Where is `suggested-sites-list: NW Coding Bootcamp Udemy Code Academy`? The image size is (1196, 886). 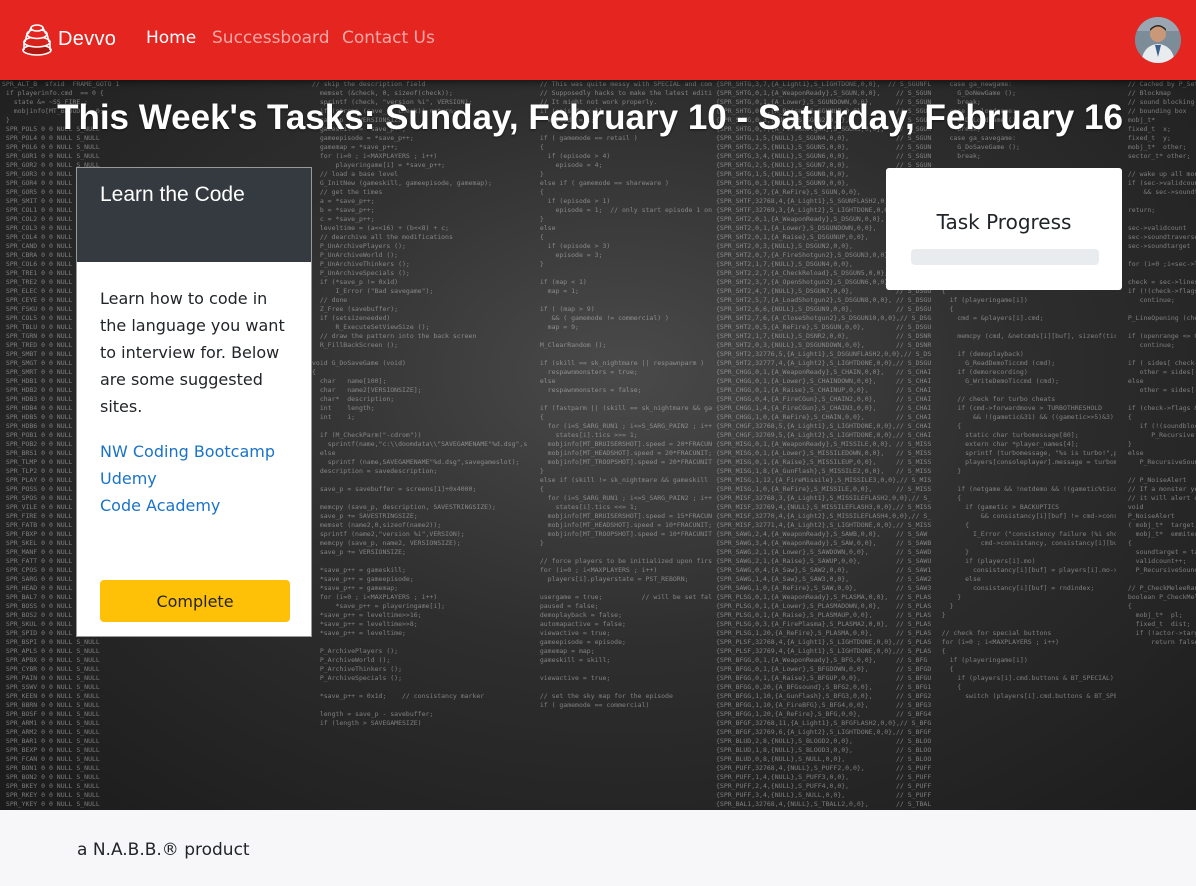 suggested-sites-list: NW Coding Bootcamp Udemy Code Academy is located at coordinates (200, 478).